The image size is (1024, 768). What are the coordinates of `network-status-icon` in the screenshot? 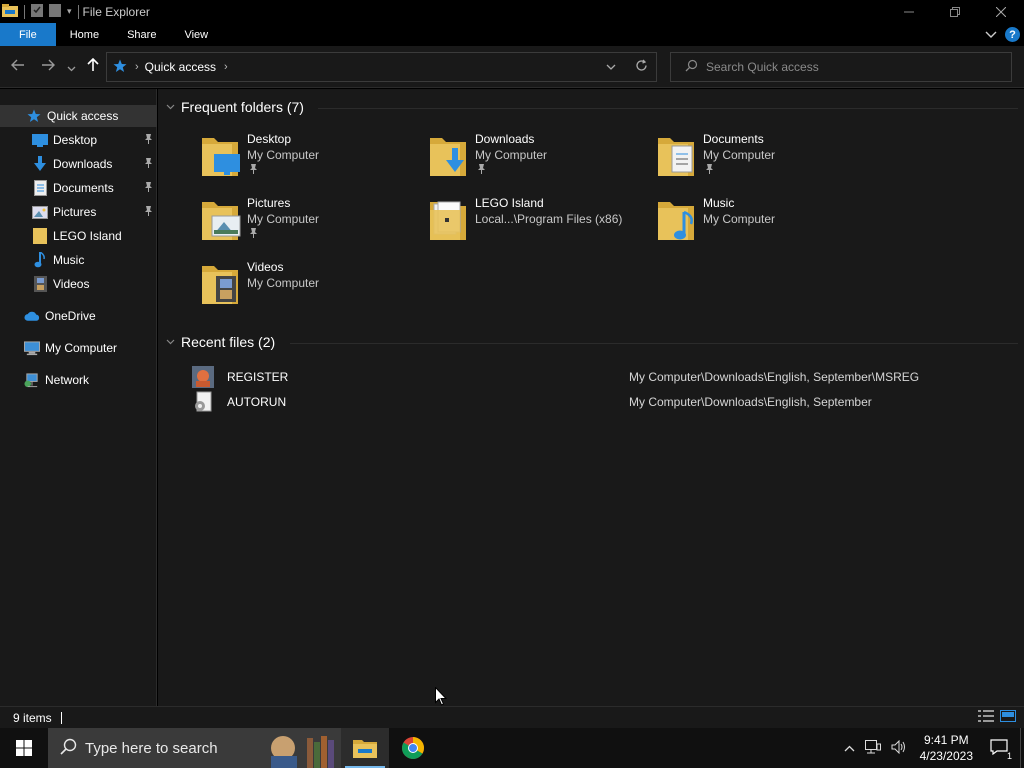 It's located at (872, 748).